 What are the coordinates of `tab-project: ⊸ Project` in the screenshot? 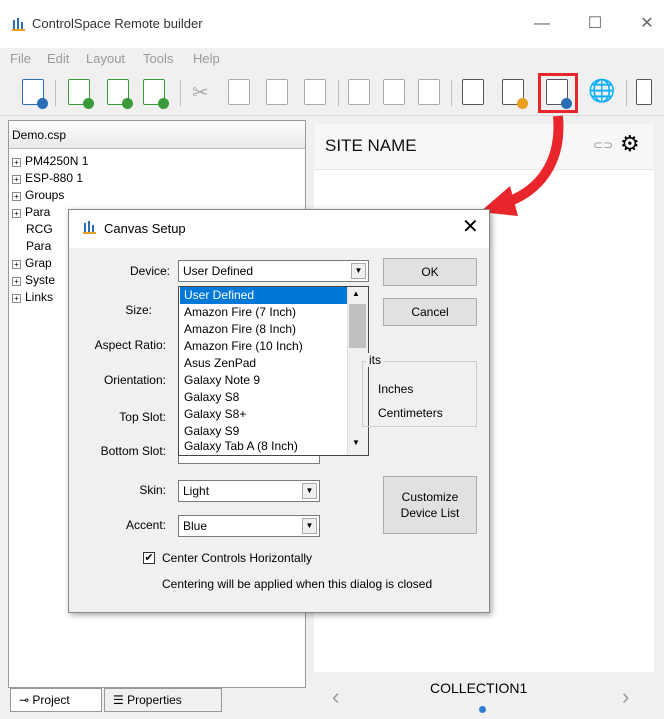 It's located at (56, 700).